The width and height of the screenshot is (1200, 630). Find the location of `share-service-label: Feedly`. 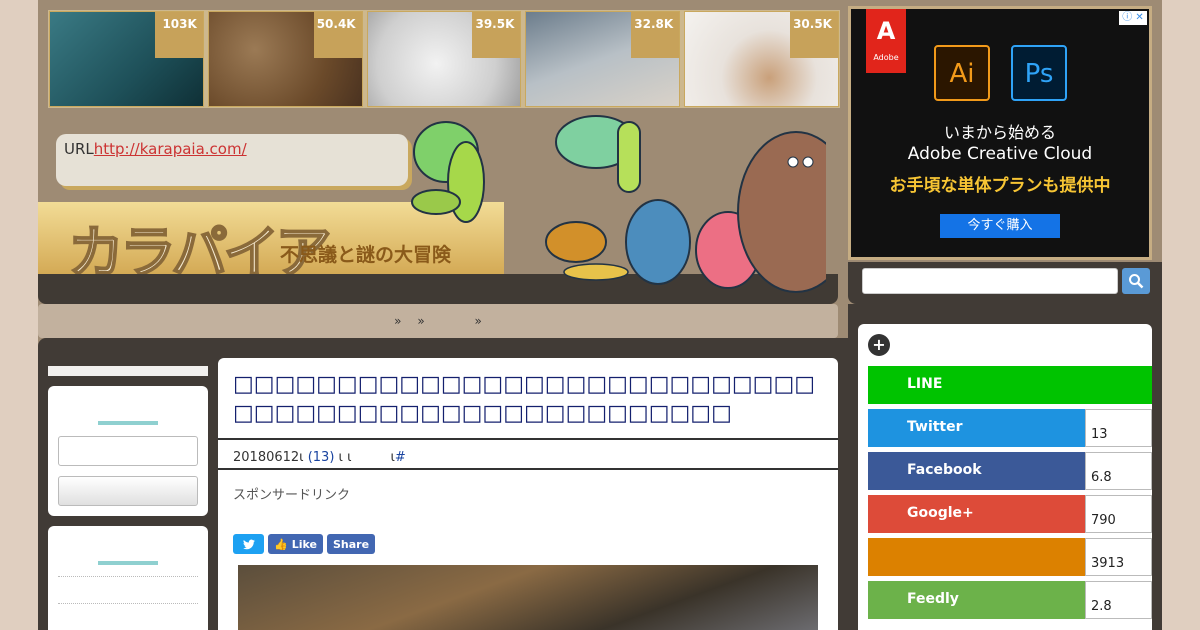

share-service-label: Feedly is located at coordinates (976, 600).